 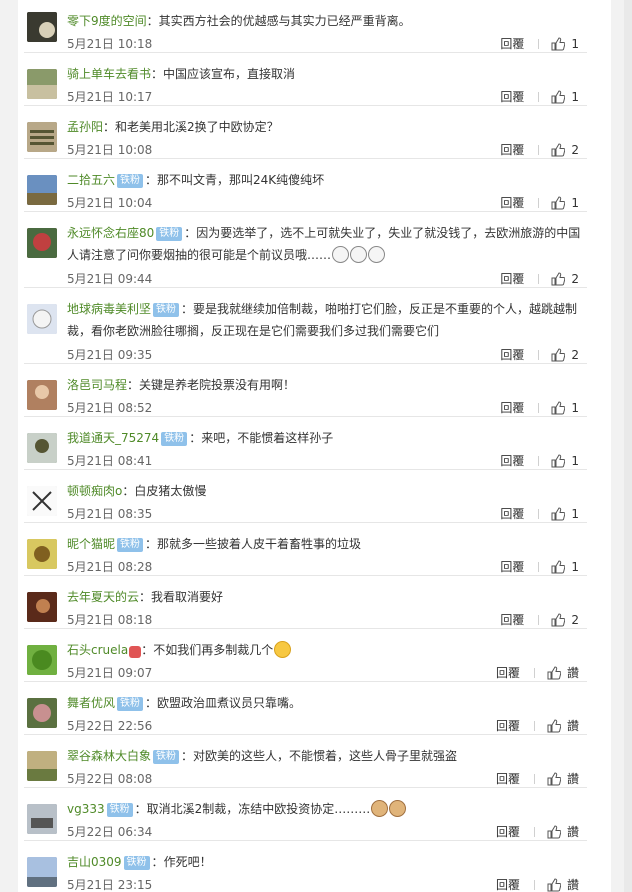 I want to click on shocked-face-emoji-icon, so click(x=341, y=254).